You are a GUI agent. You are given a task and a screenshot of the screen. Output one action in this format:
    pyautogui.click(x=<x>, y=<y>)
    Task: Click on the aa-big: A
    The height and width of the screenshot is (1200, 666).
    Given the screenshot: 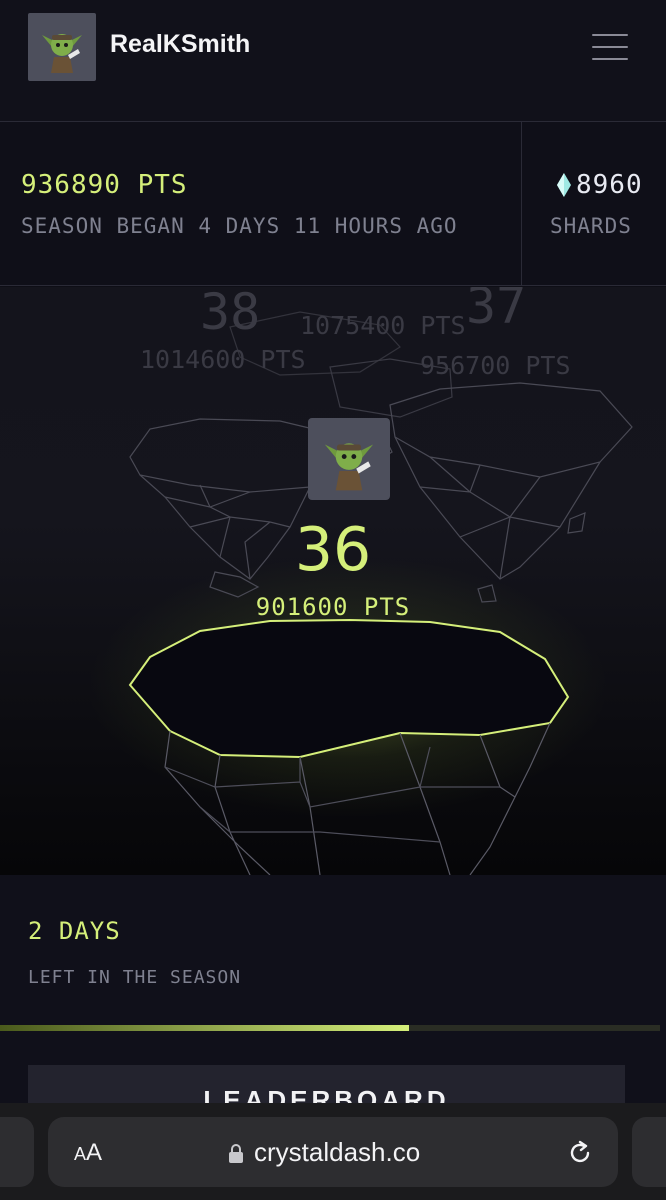 What is the action you would take?
    pyautogui.click(x=94, y=1152)
    